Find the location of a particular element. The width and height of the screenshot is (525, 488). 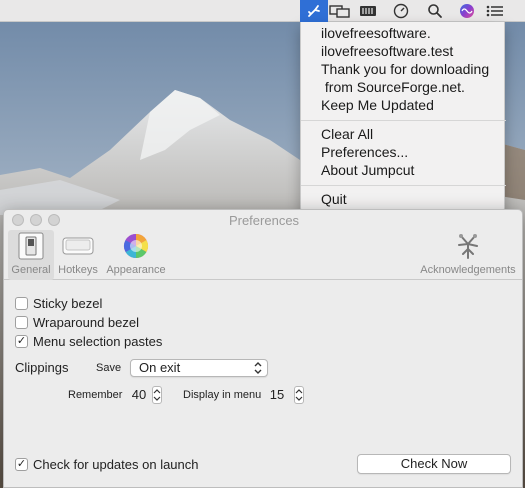

save-select-value: On exit is located at coordinates (160, 367).